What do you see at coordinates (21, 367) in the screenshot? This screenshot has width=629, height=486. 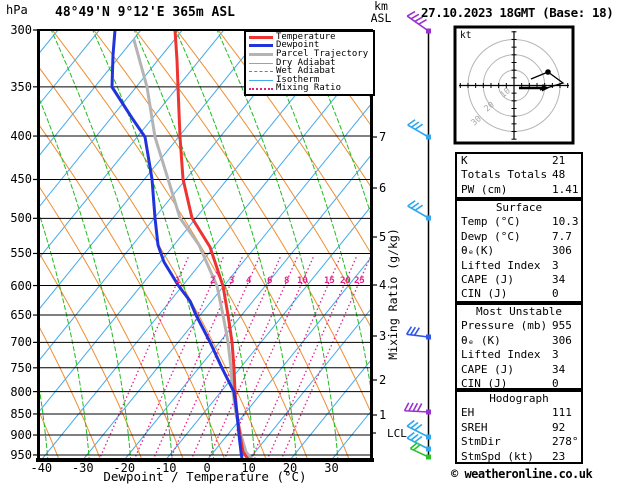 I see `pressure-tick-label: 750` at bounding box center [21, 367].